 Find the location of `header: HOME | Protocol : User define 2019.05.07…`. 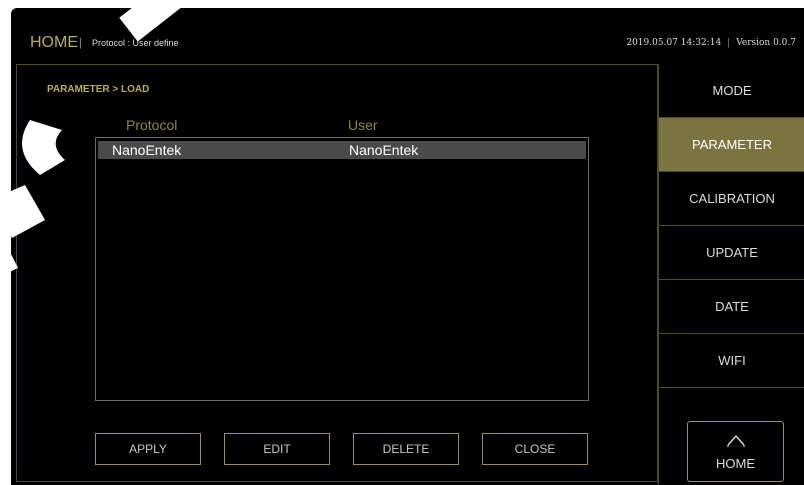

header: HOME | Protocol : User define 2019.05.07… is located at coordinates (407, 36).